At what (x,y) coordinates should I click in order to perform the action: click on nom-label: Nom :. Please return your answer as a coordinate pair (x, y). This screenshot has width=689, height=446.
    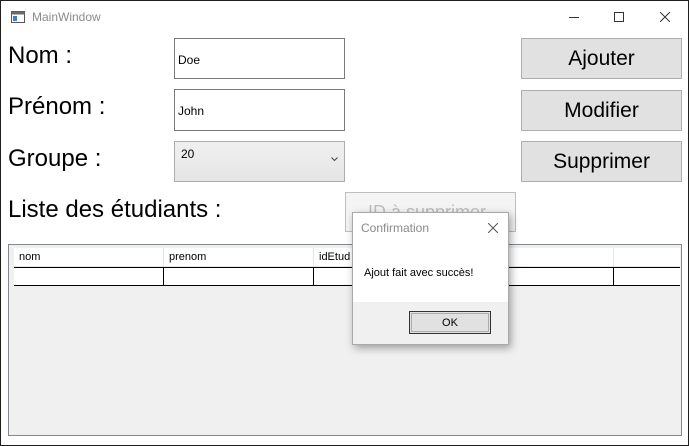
    Looking at the image, I should click on (40, 55).